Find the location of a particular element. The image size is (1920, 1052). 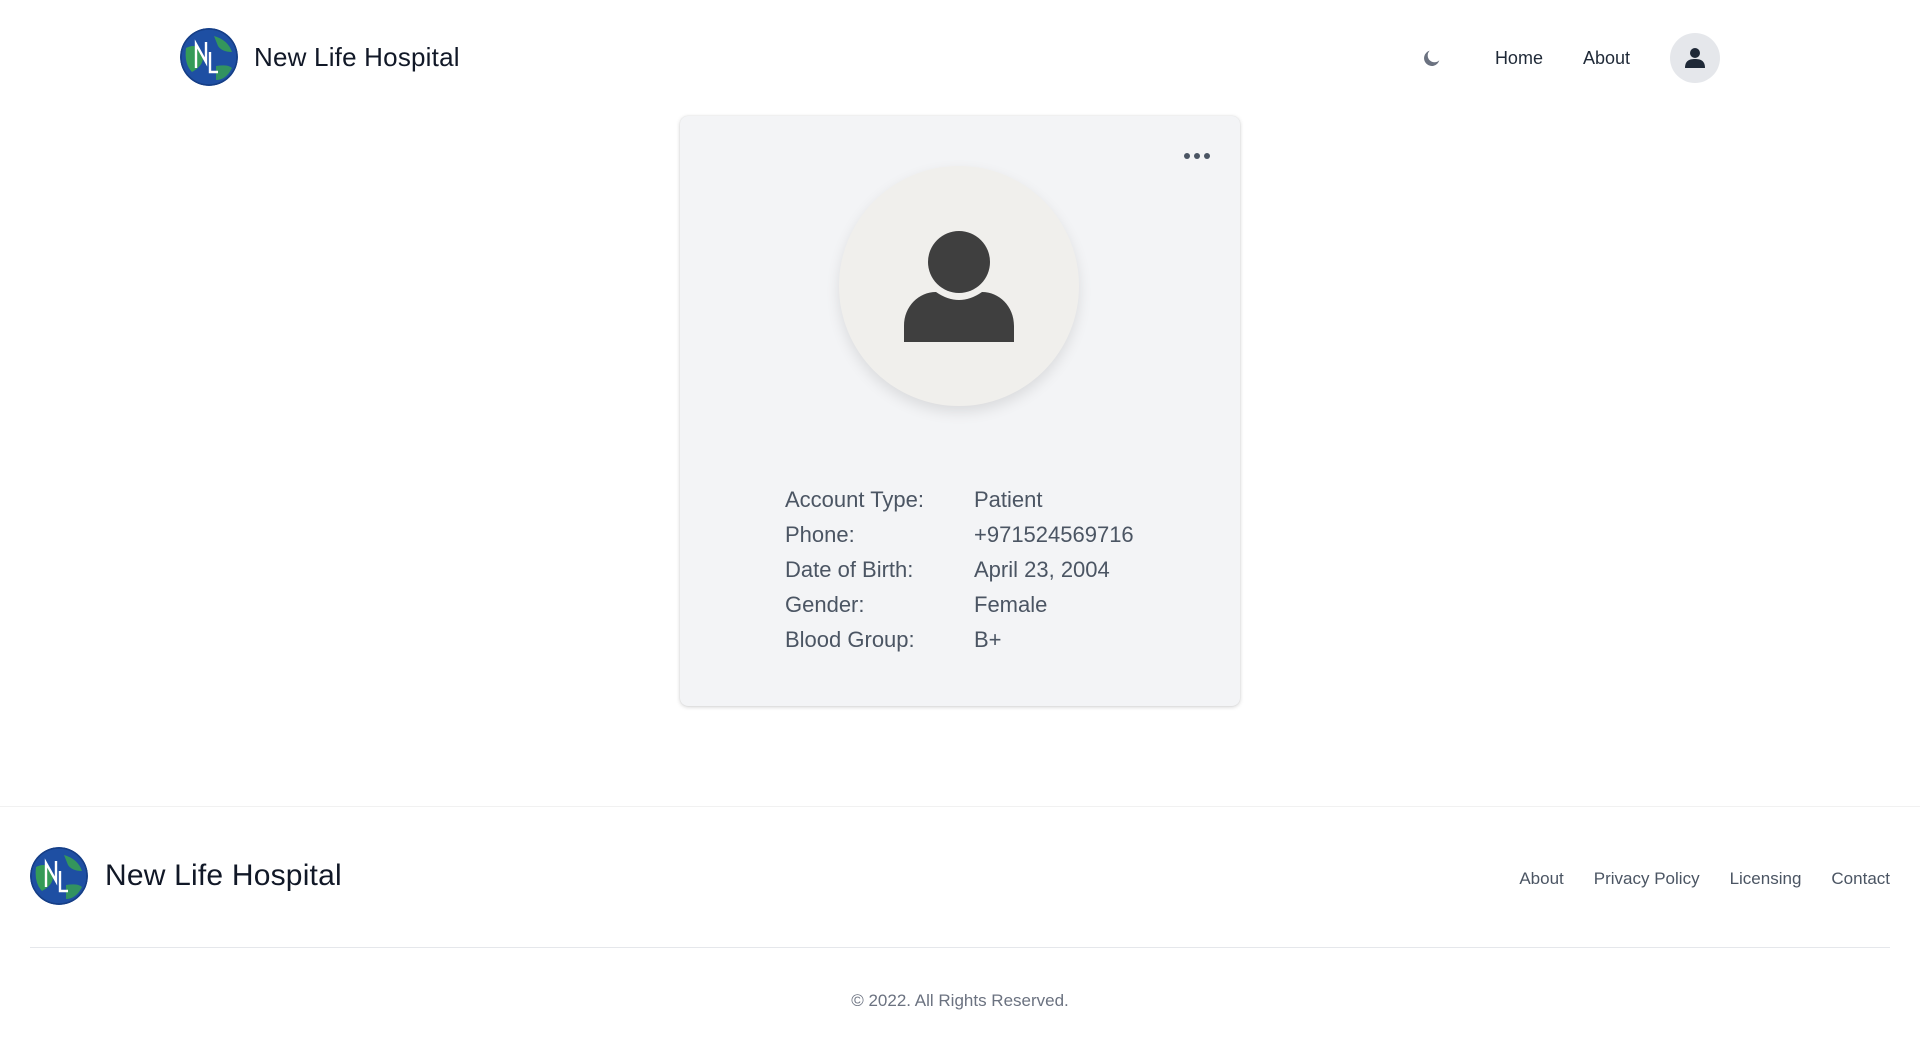

header-brand: New Life Hospital is located at coordinates (320, 57).